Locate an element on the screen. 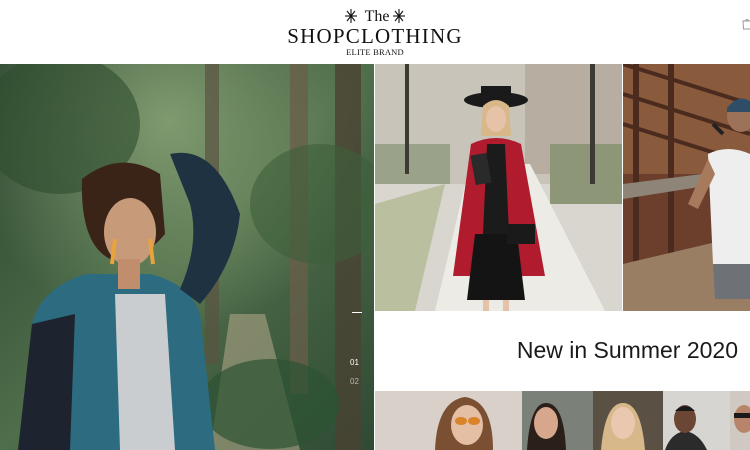  blonde-woman-thumb is located at coordinates (628, 420).